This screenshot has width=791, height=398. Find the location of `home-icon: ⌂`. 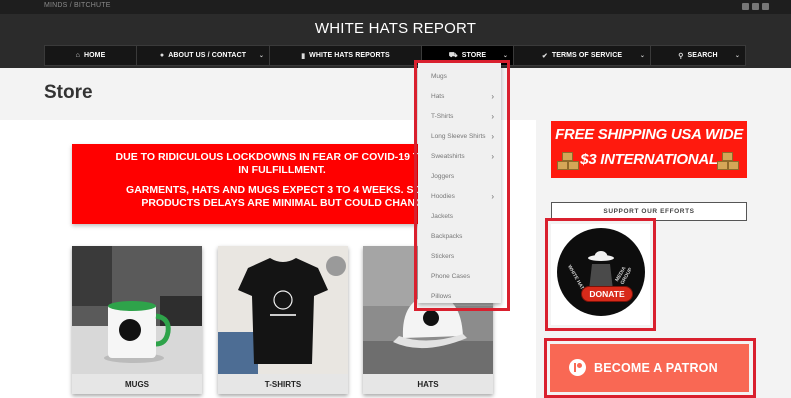

home-icon: ⌂ is located at coordinates (77, 55).